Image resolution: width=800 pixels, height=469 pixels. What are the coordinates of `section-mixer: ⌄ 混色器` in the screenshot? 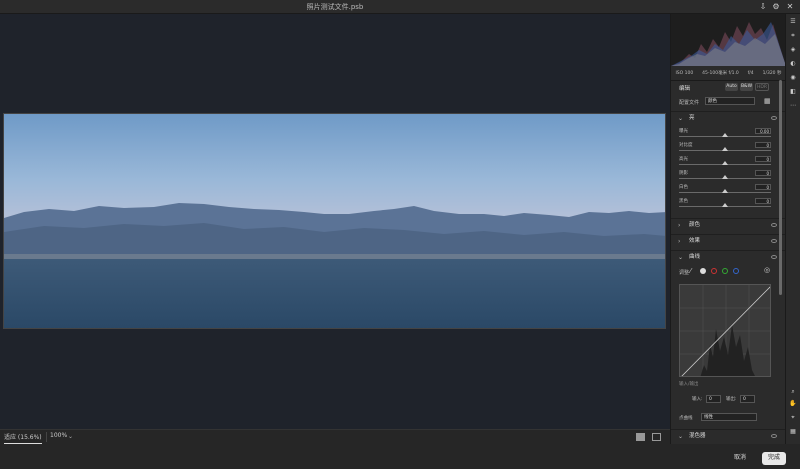 It's located at (728, 435).